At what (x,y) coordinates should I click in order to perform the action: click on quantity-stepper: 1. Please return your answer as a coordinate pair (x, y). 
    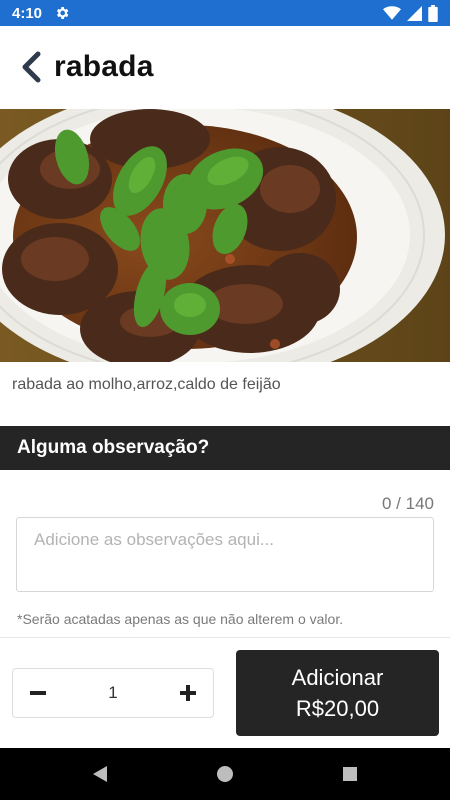
    Looking at the image, I should click on (113, 693).